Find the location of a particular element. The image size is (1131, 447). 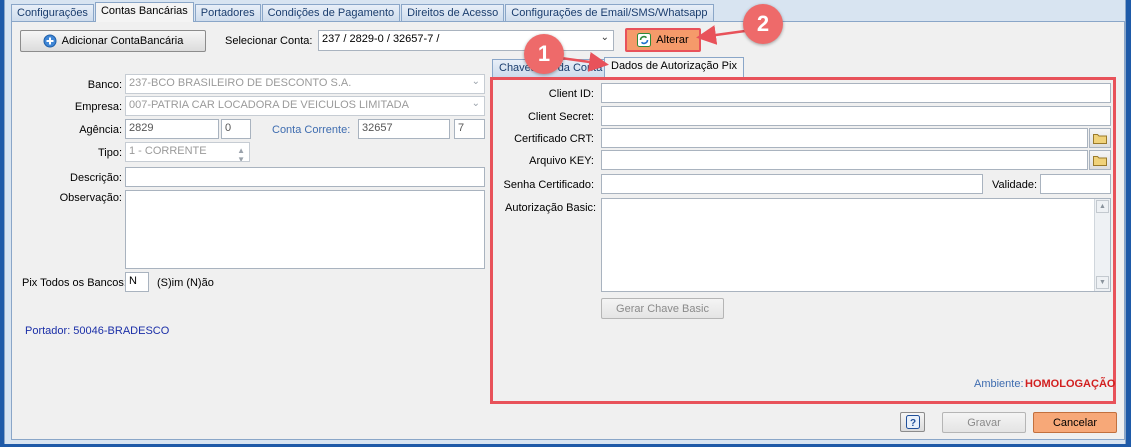

annotation-arrows is located at coordinates (653, 48).